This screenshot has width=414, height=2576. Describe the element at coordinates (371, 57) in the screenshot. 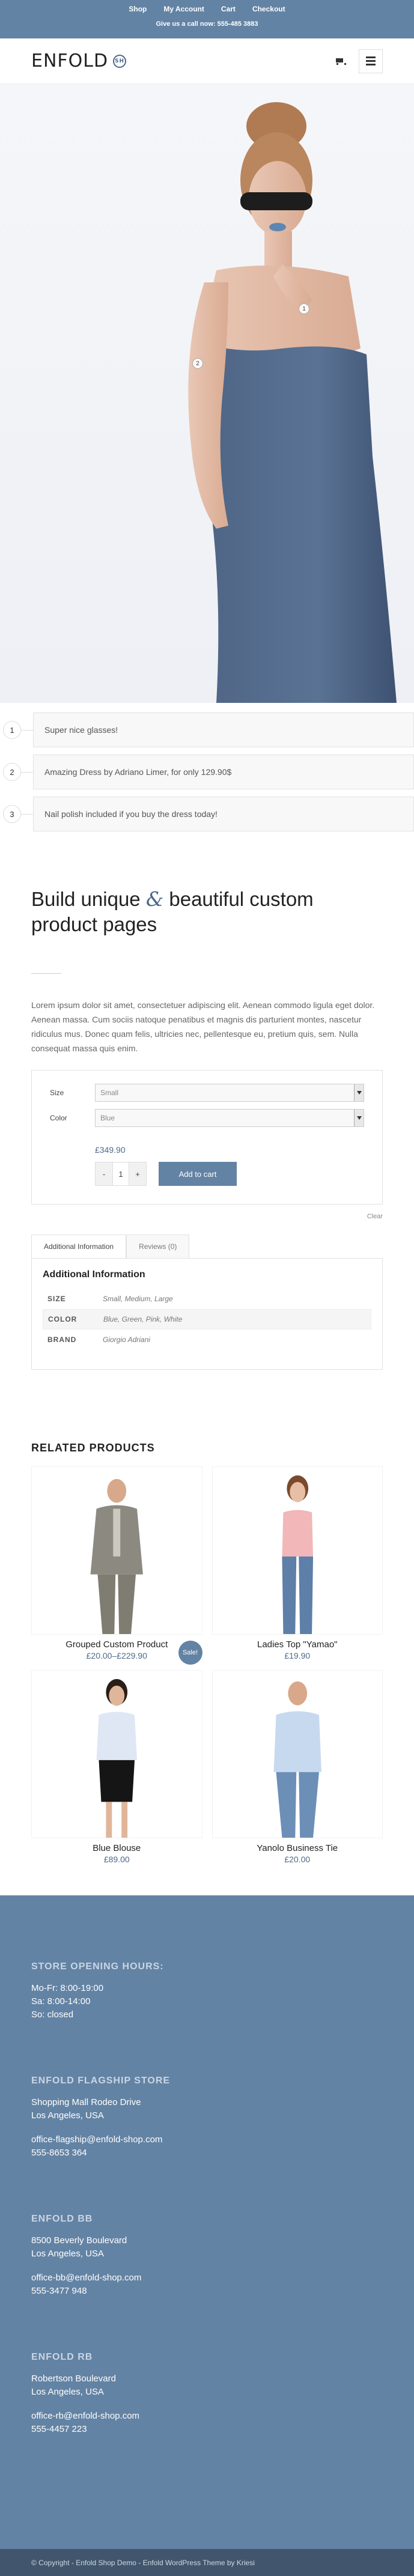

I see `hamburger-icon` at that location.